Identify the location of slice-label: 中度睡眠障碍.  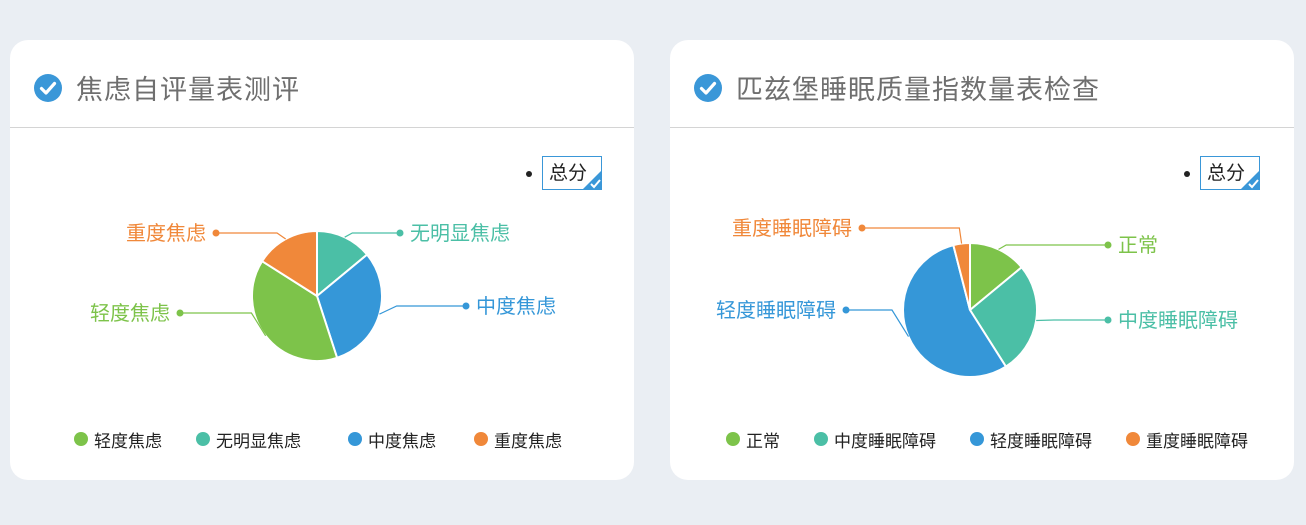
(1178, 320).